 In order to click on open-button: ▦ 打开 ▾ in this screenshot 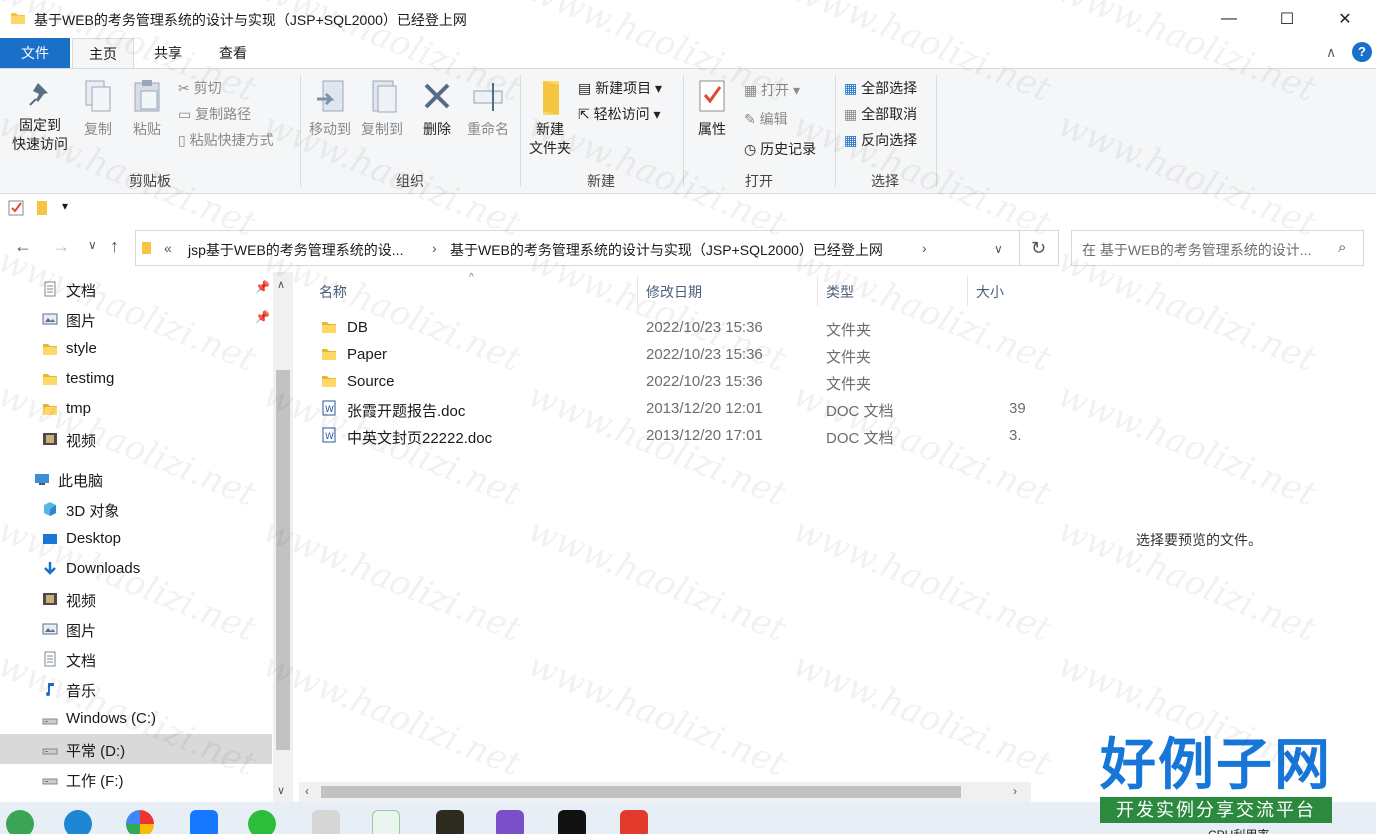, I will do `click(772, 90)`.